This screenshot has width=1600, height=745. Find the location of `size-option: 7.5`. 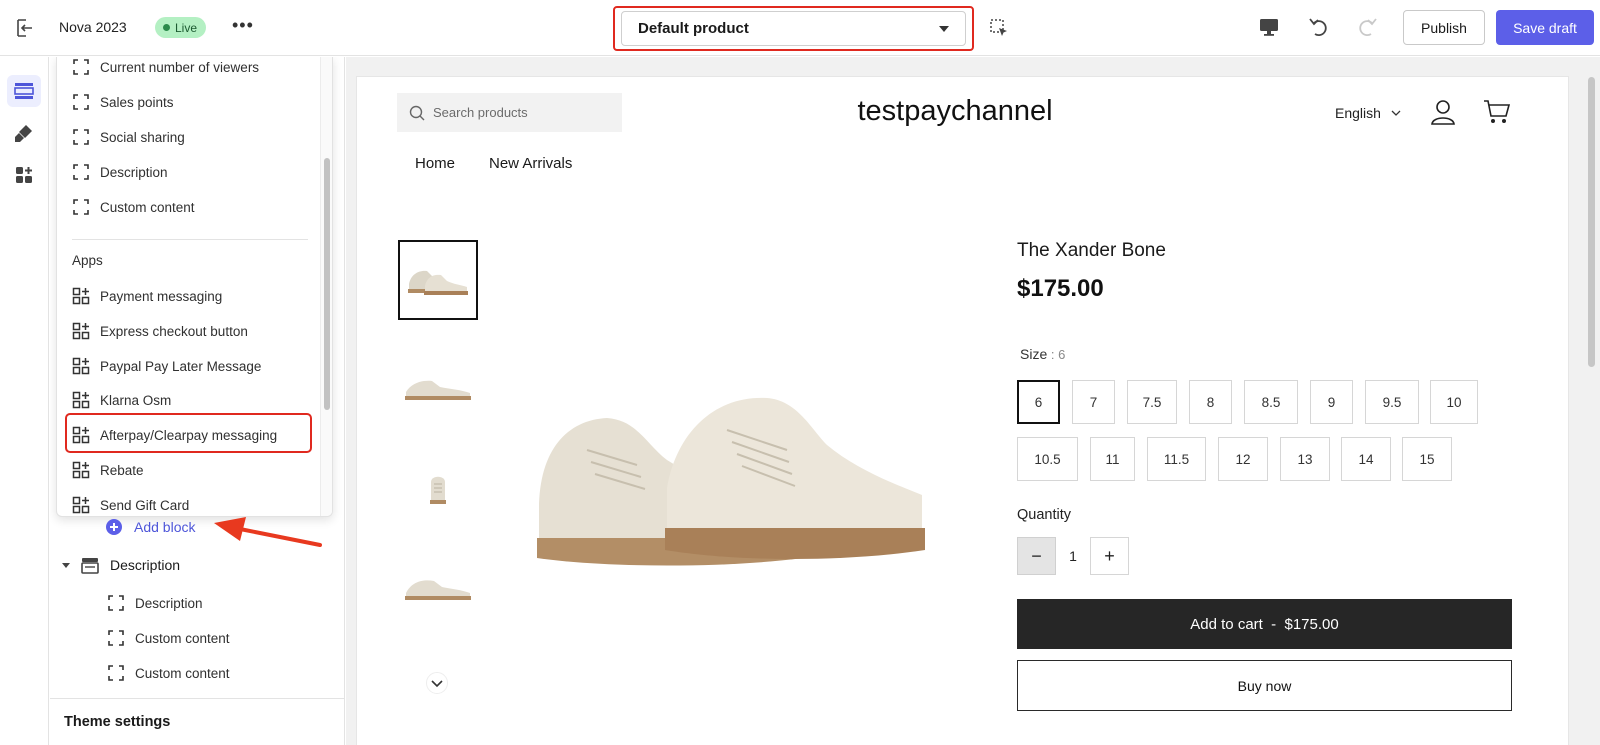

size-option: 7.5 is located at coordinates (1152, 402).